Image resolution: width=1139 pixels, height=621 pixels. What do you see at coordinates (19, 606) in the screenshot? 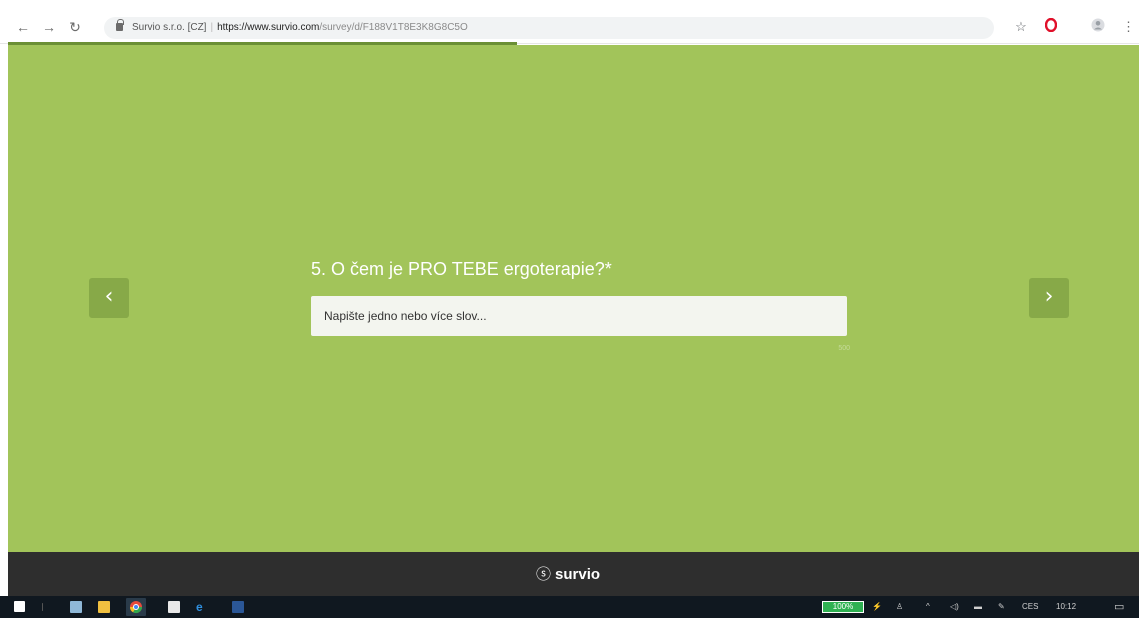
I see `windows-start-icon` at bounding box center [19, 606].